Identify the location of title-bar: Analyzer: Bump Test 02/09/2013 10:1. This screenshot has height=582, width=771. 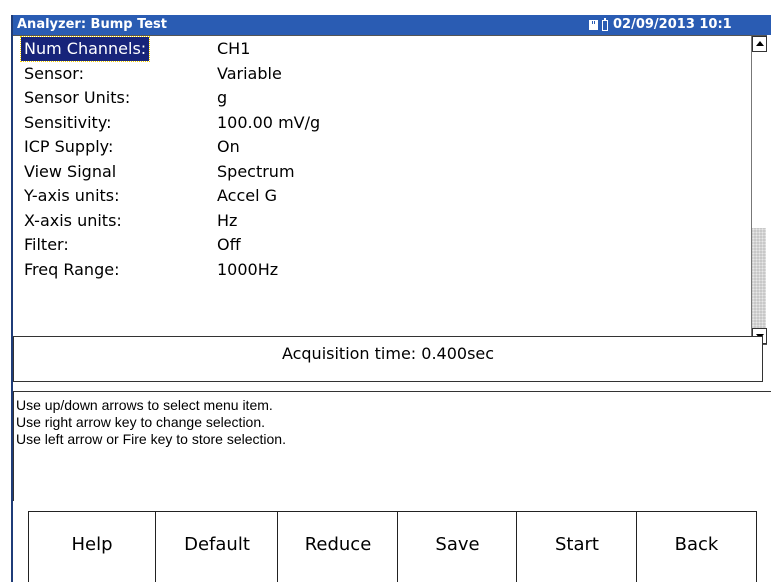
(392, 25).